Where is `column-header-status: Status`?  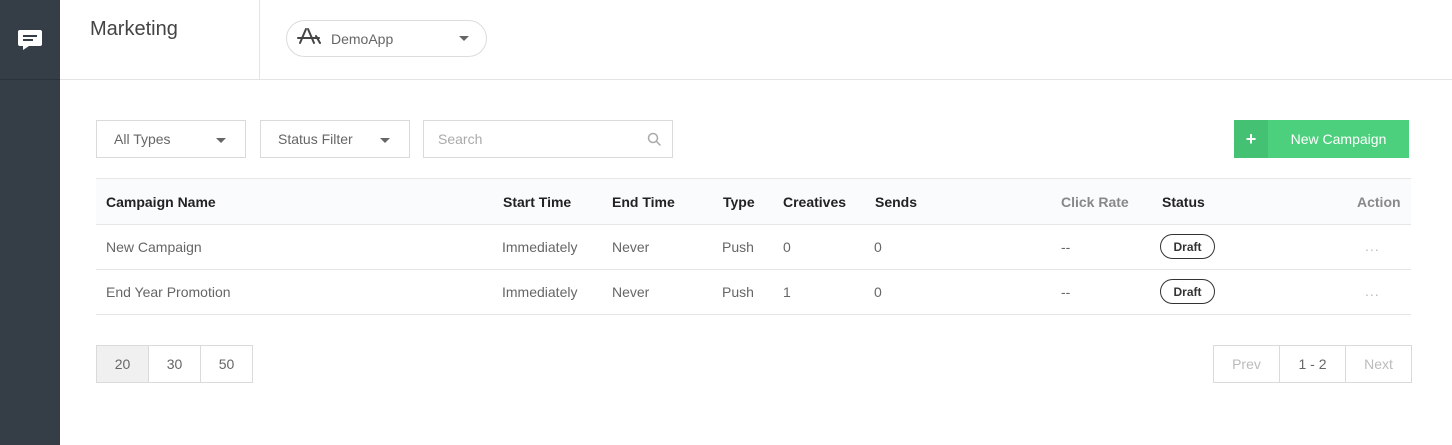
column-header-status: Status is located at coordinates (1183, 202).